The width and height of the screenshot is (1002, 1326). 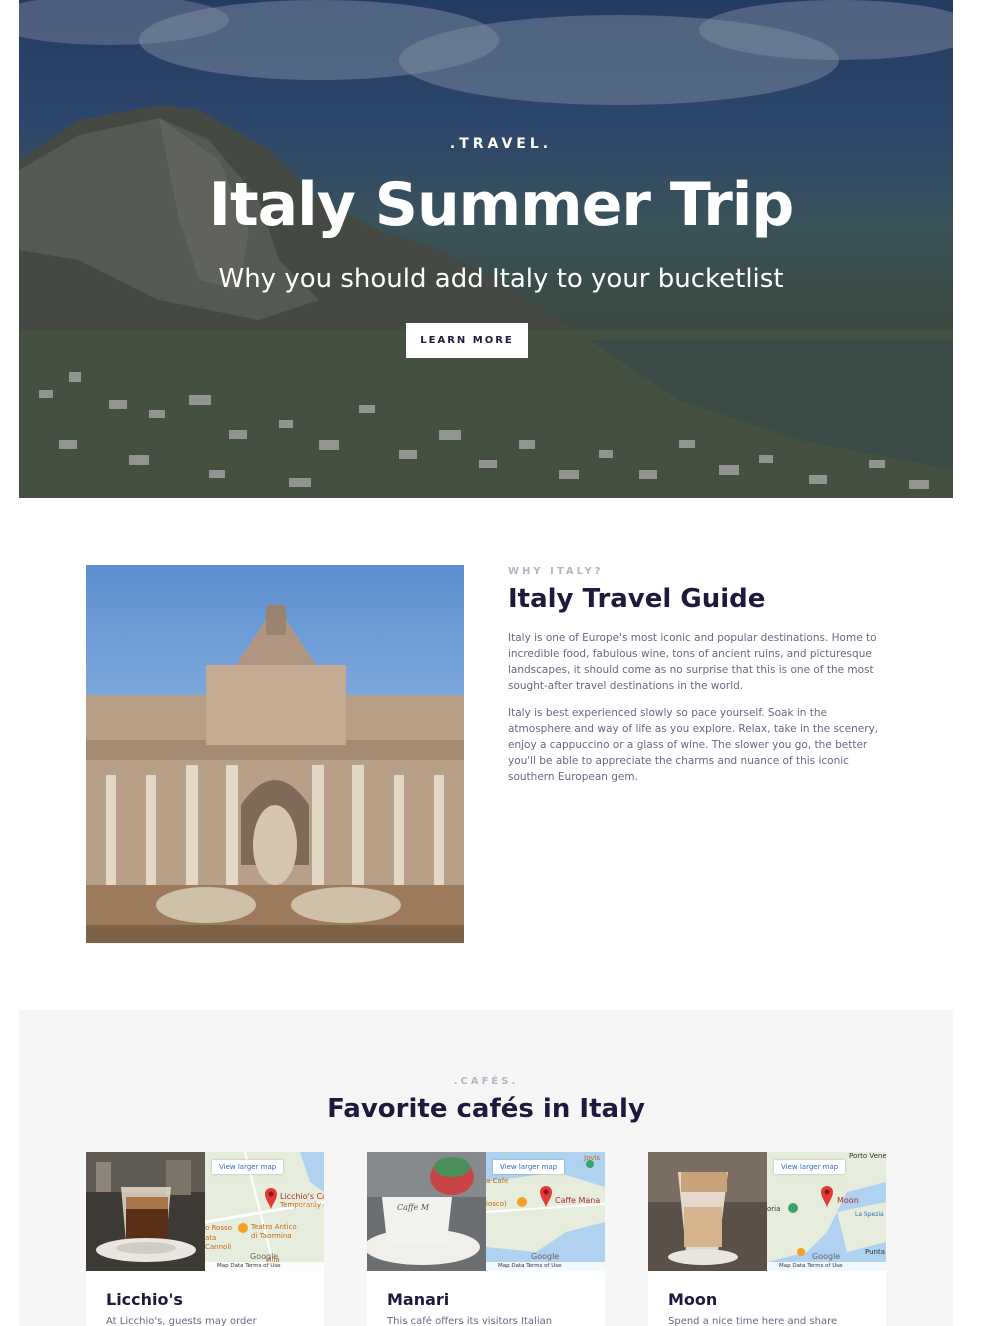 What do you see at coordinates (275, 774) in the screenshot?
I see `trevi-fountain-illustration` at bounding box center [275, 774].